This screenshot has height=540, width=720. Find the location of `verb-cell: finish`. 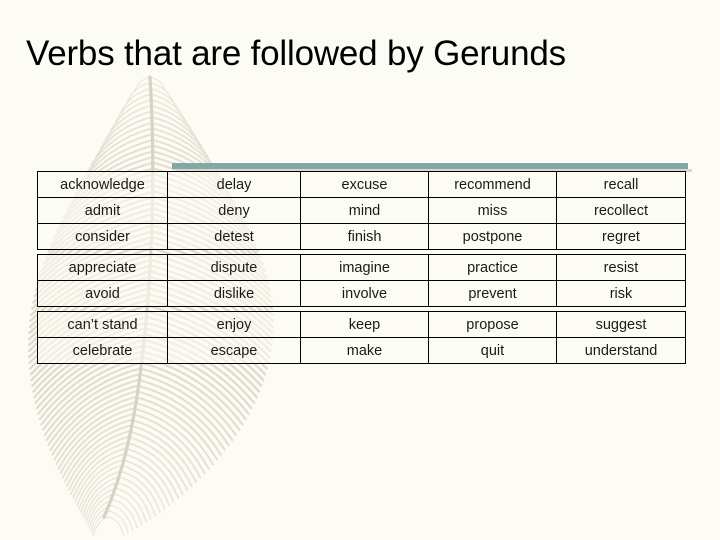

verb-cell: finish is located at coordinates (364, 236).